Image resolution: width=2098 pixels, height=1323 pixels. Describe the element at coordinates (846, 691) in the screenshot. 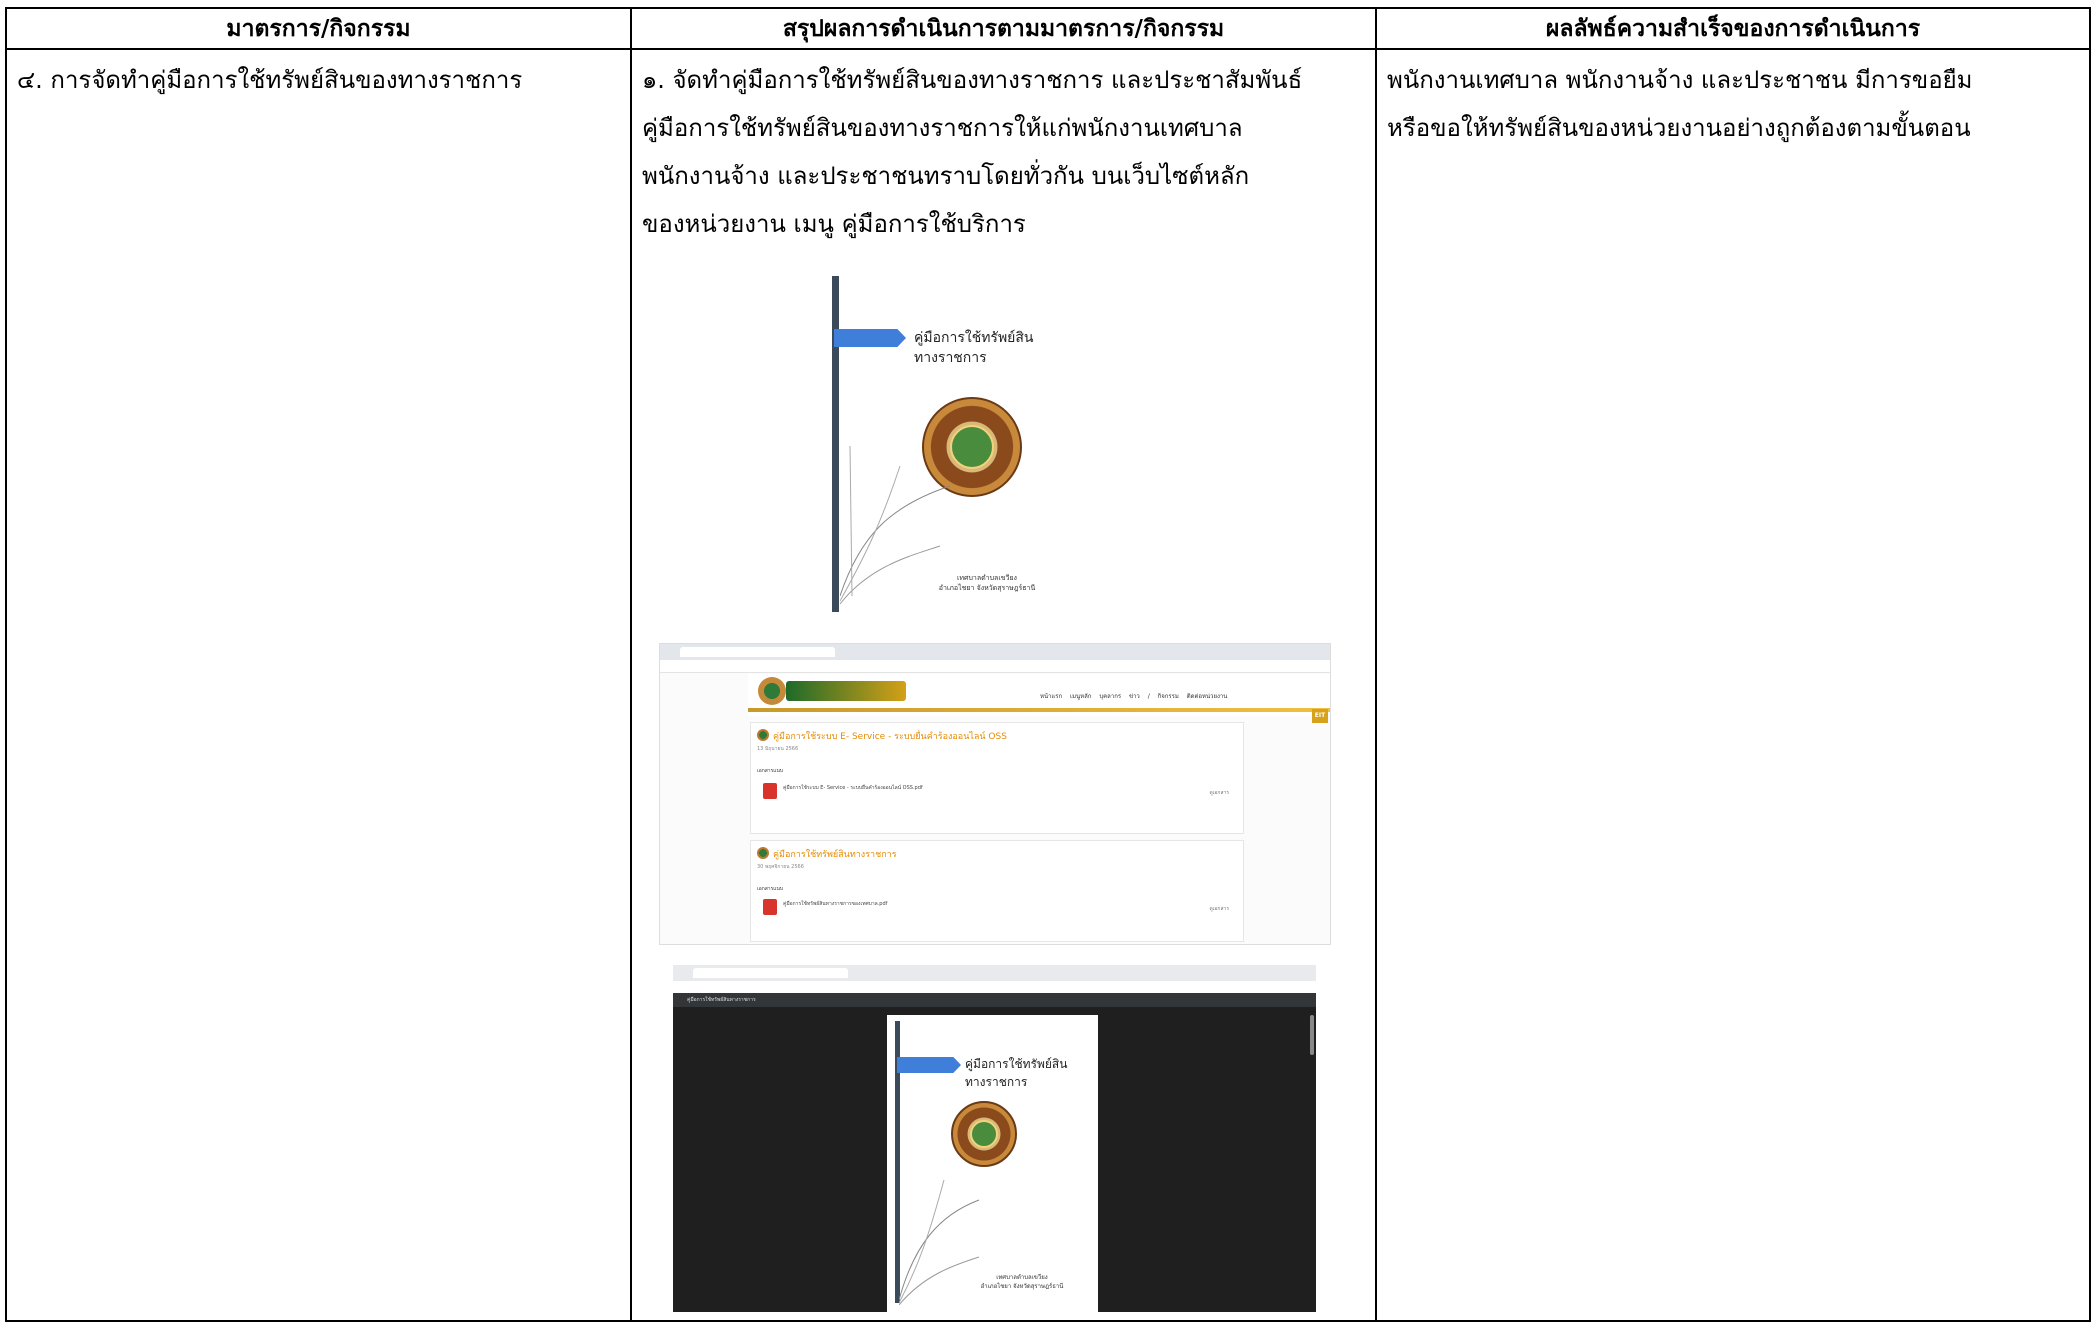

I see `site-name-banner` at that location.